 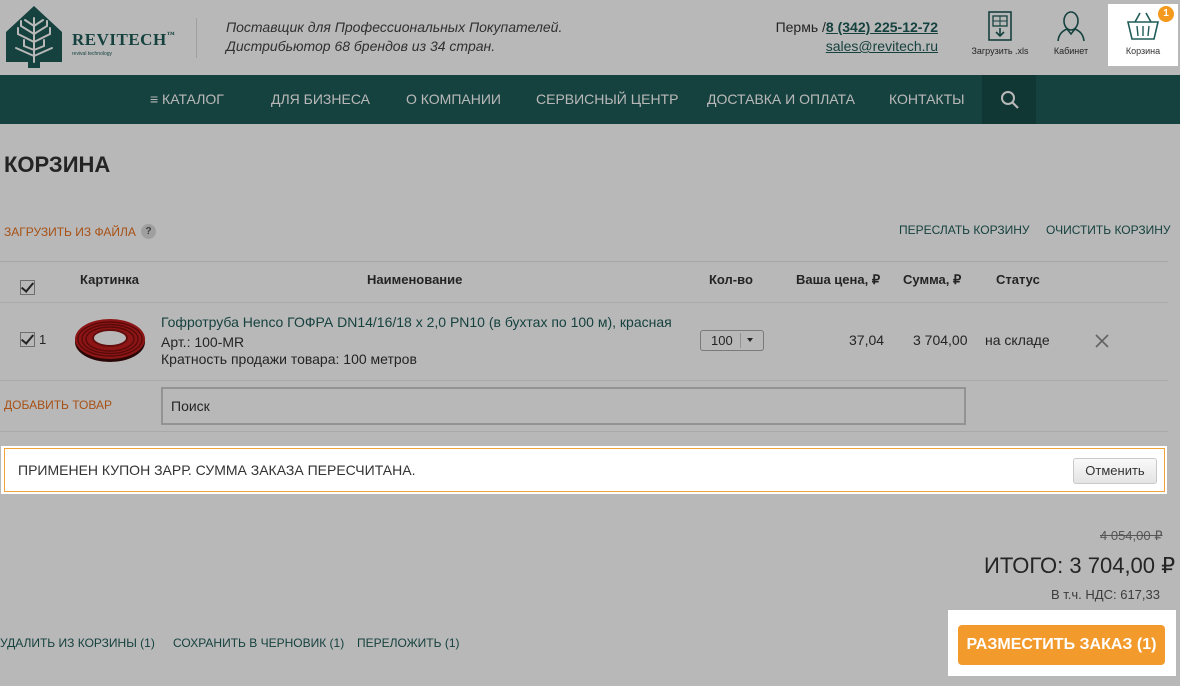 What do you see at coordinates (750, 340) in the screenshot?
I see `chevron-down-icon` at bounding box center [750, 340].